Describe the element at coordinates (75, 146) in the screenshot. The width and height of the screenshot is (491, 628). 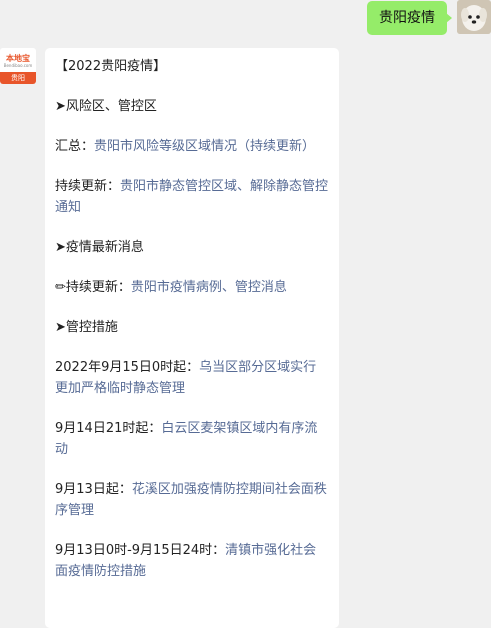
I see `summary-label: 汇总：` at that location.